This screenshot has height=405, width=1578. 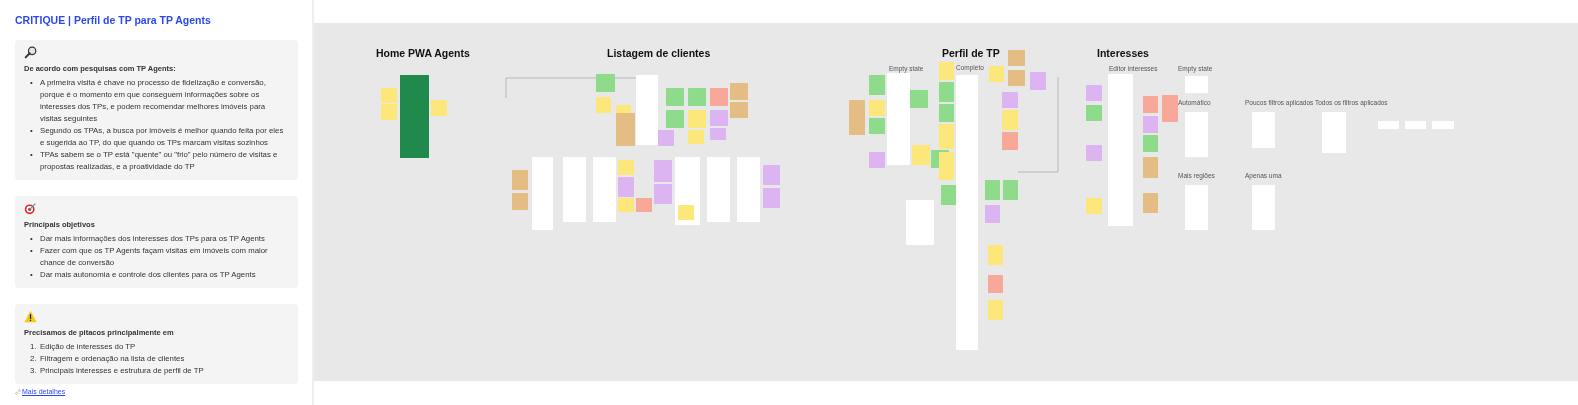 I want to click on section-heading: Interesses, so click(x=1123, y=53).